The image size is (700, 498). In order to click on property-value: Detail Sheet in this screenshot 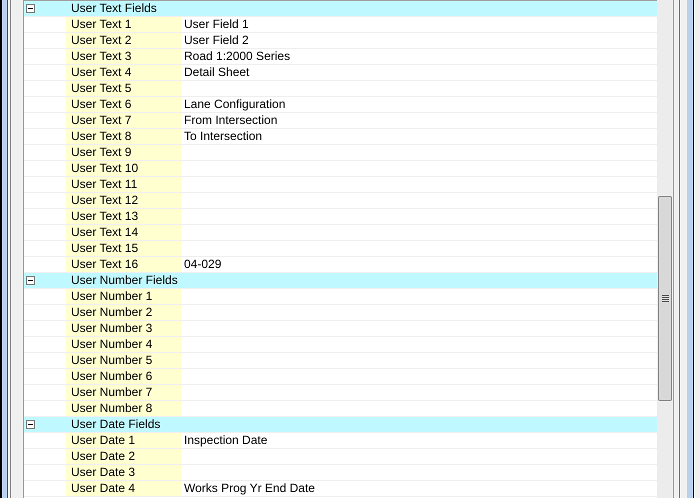, I will do `click(216, 72)`.